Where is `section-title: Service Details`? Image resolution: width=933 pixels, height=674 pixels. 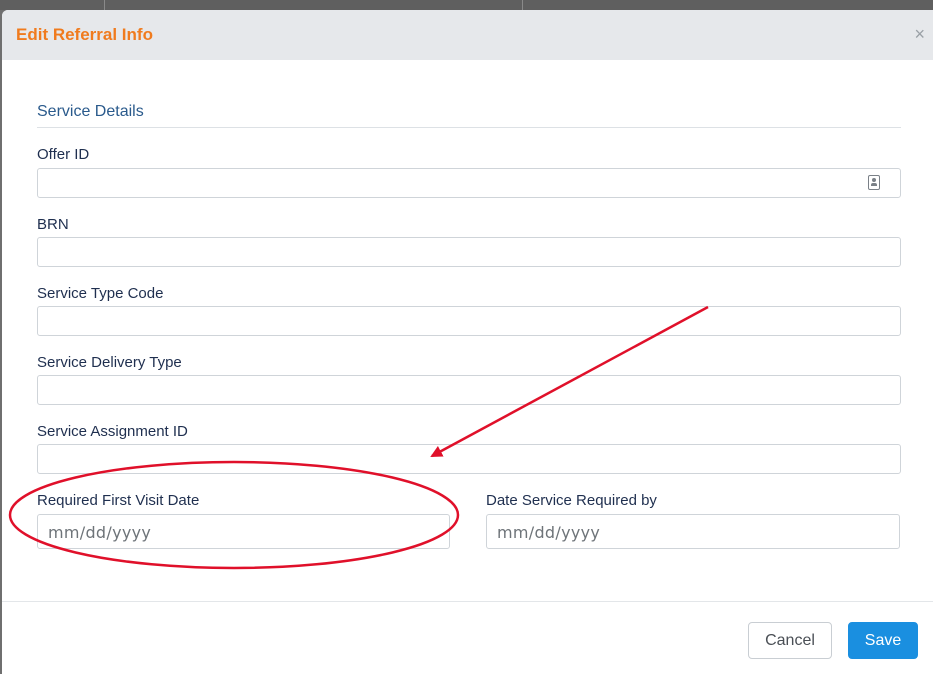
section-title: Service Details is located at coordinates (90, 111).